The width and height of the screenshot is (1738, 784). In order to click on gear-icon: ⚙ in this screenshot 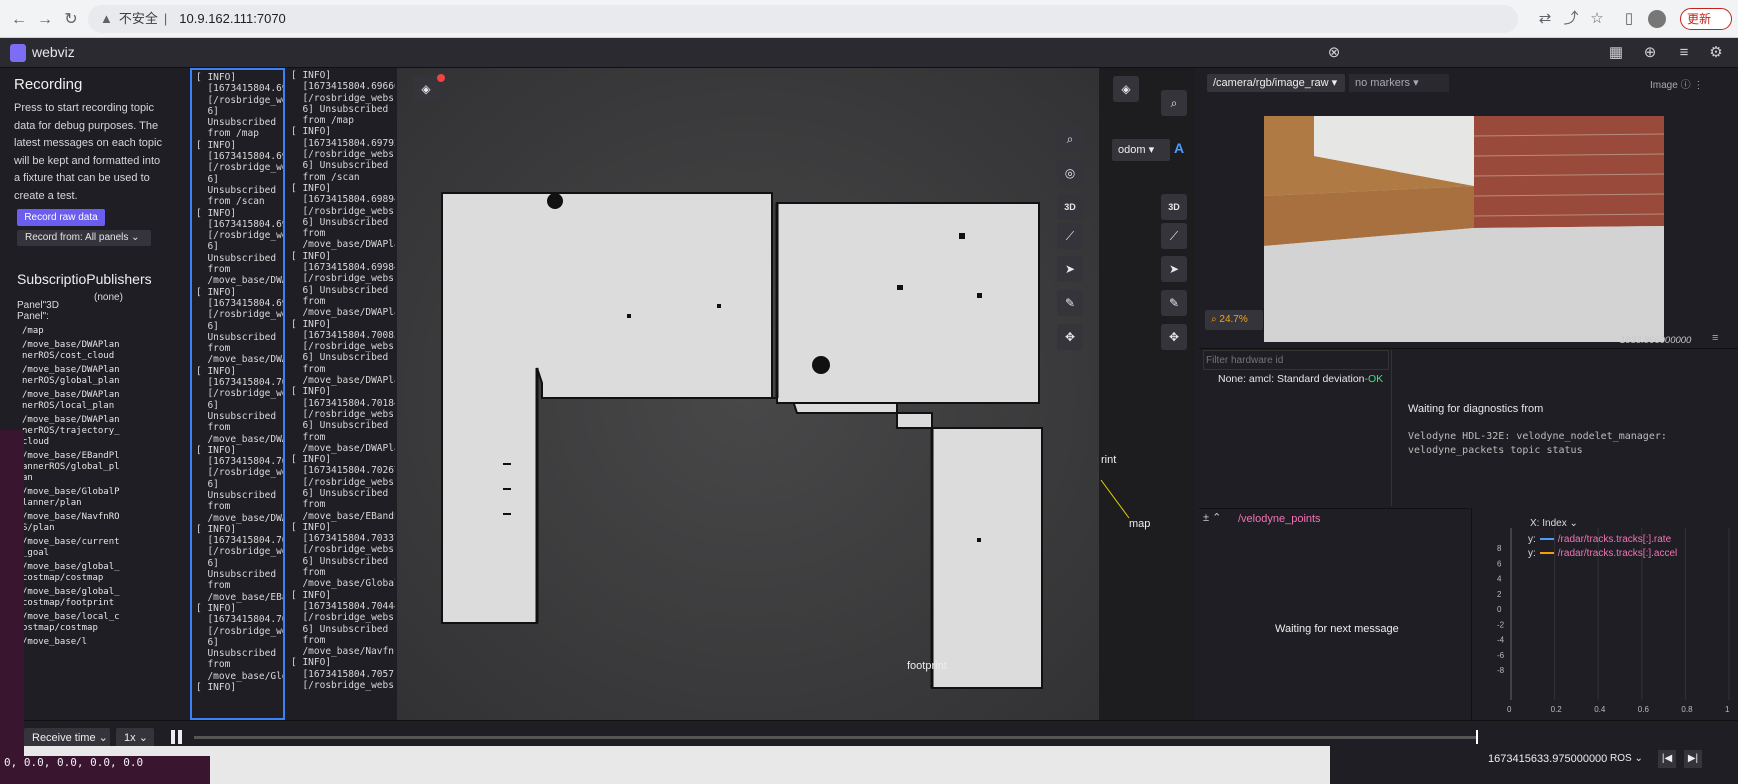, I will do `click(1716, 53)`.